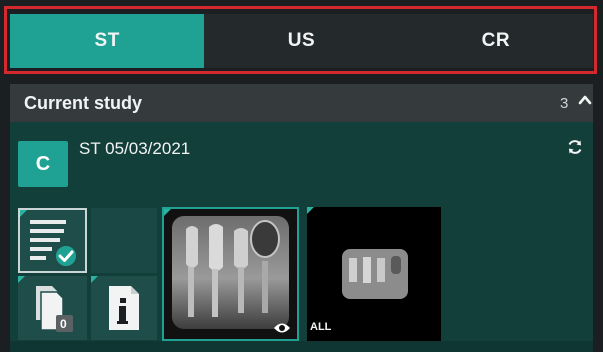 This screenshot has height=352, width=603. I want to click on study-name: ST 05/03/2021, so click(135, 148).